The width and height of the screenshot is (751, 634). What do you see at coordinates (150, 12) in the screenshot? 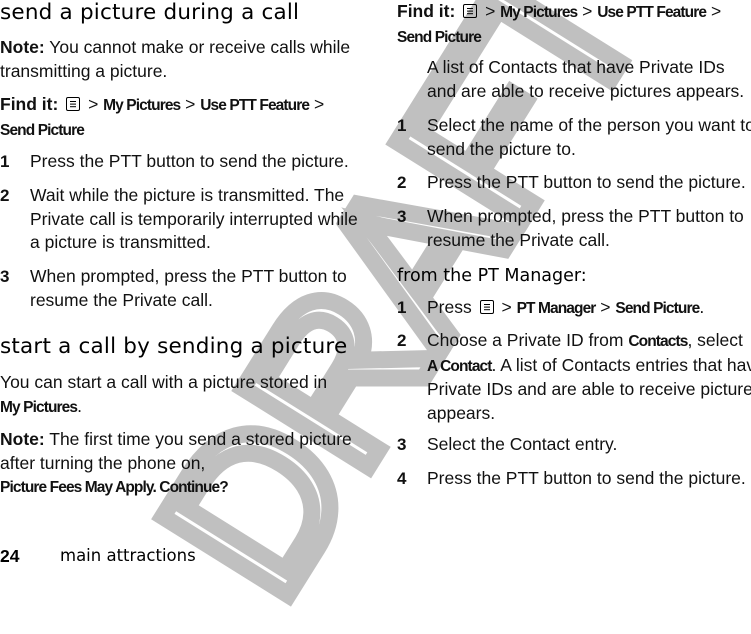
I see `section-title-send-during-call: send a picture during a call` at bounding box center [150, 12].